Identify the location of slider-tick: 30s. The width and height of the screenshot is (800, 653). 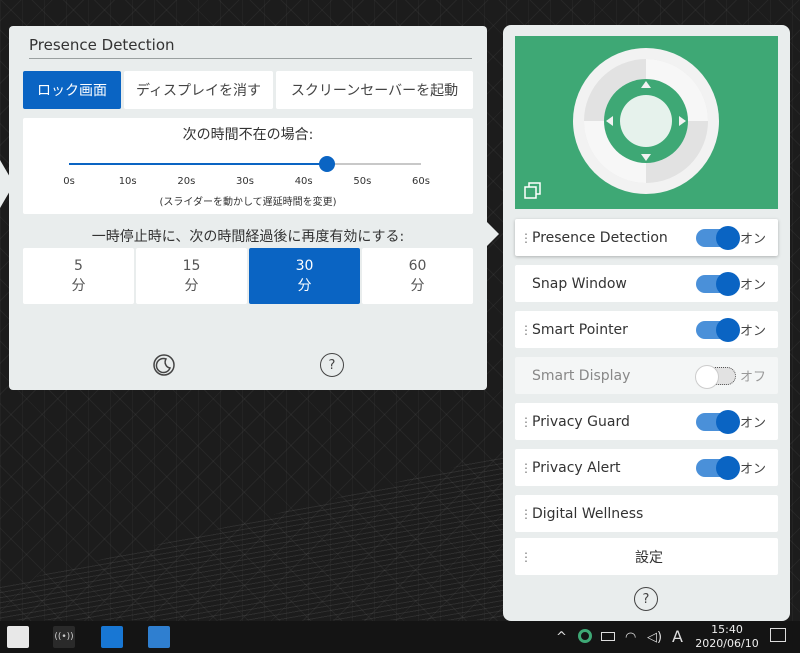
(245, 181).